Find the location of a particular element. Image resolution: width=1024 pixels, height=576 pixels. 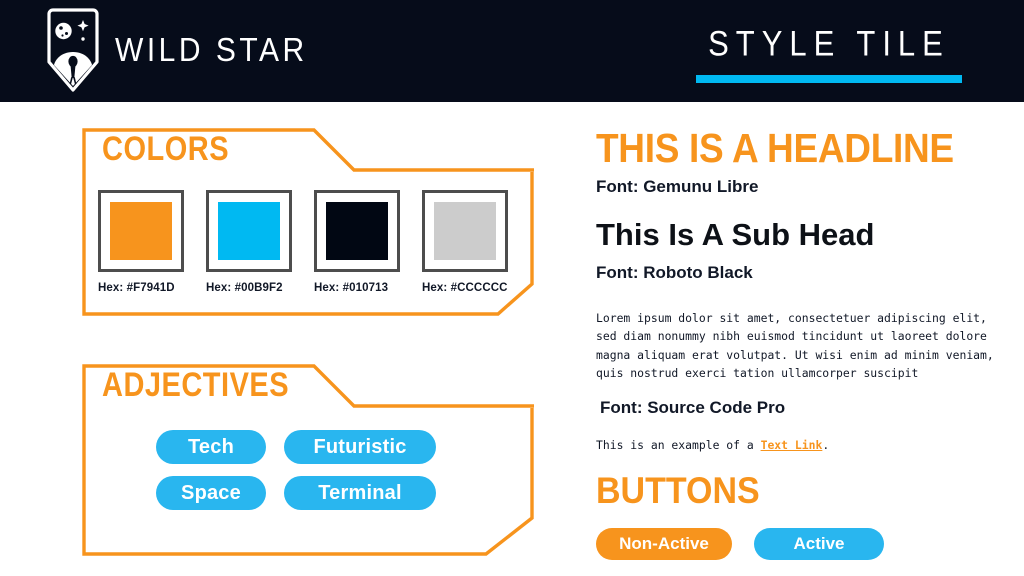

adjective-row: Tech Futuristic is located at coordinates (345, 447).